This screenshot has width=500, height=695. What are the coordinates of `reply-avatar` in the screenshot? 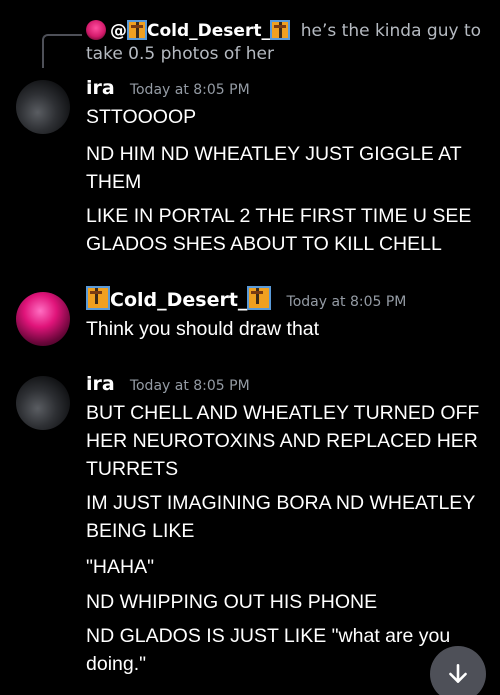 It's located at (96, 30).